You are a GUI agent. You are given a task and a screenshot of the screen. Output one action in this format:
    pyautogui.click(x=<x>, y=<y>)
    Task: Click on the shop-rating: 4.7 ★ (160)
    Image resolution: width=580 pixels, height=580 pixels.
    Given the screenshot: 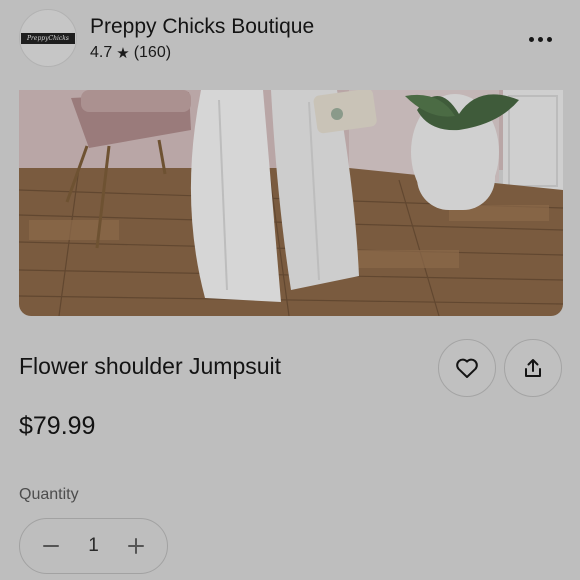 What is the action you would take?
    pyautogui.click(x=130, y=53)
    